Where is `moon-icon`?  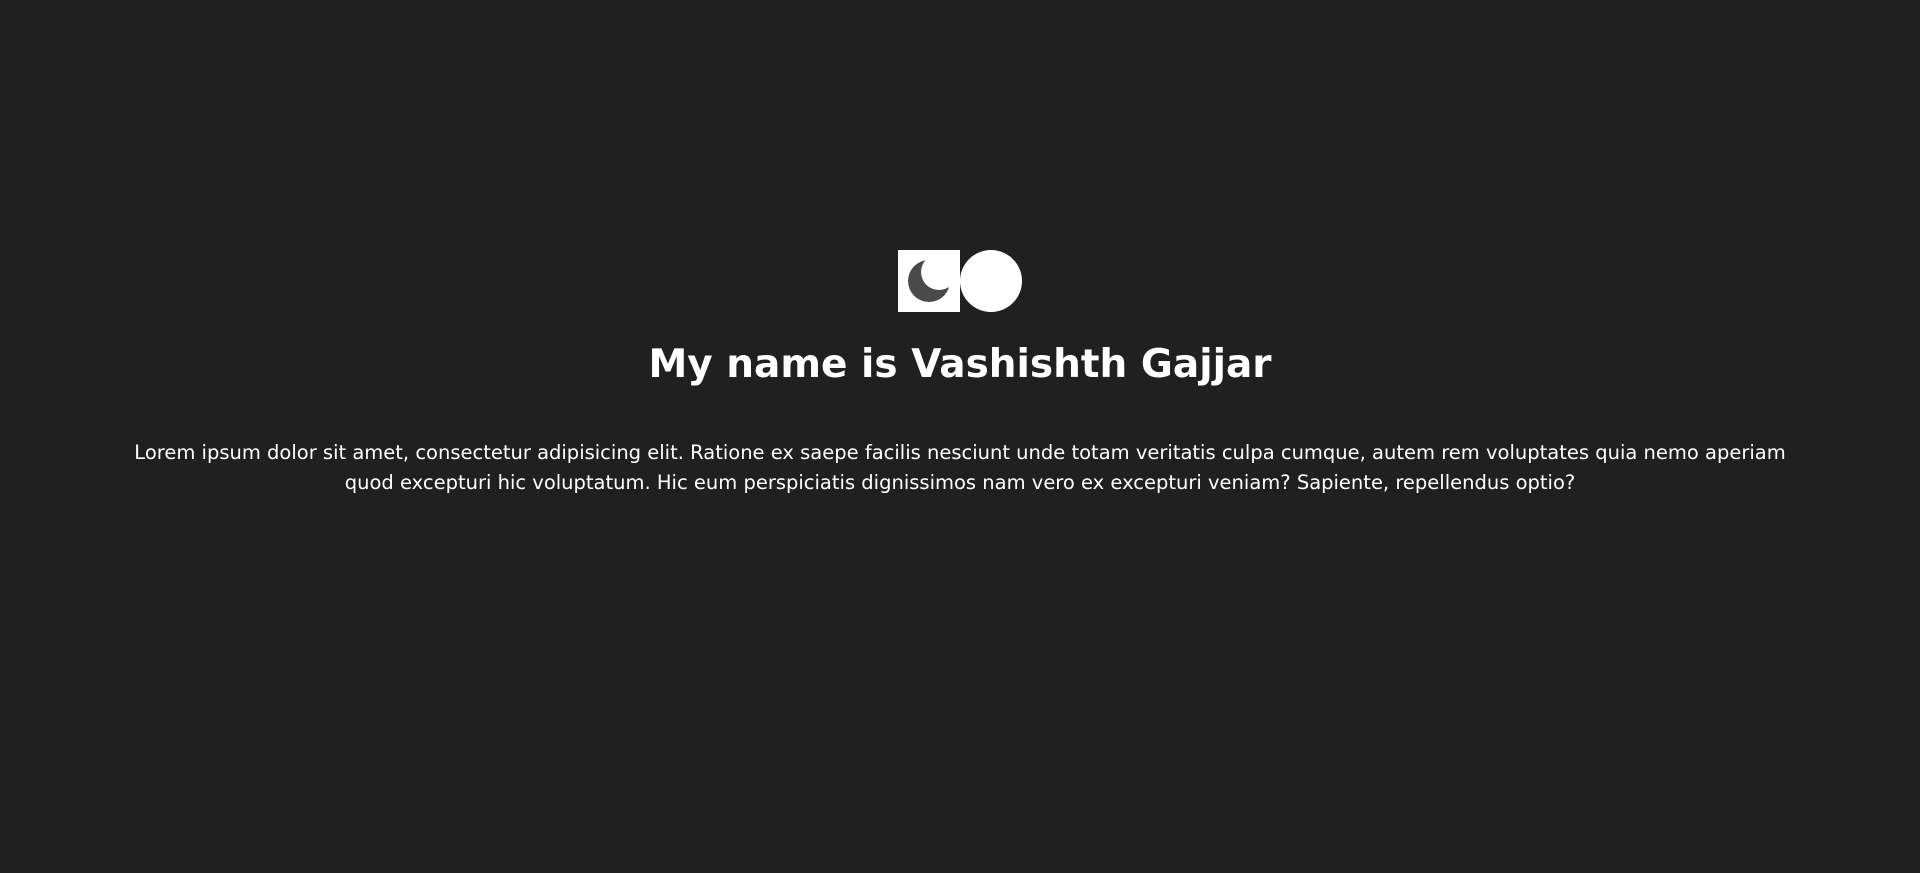
moon-icon is located at coordinates (930, 279).